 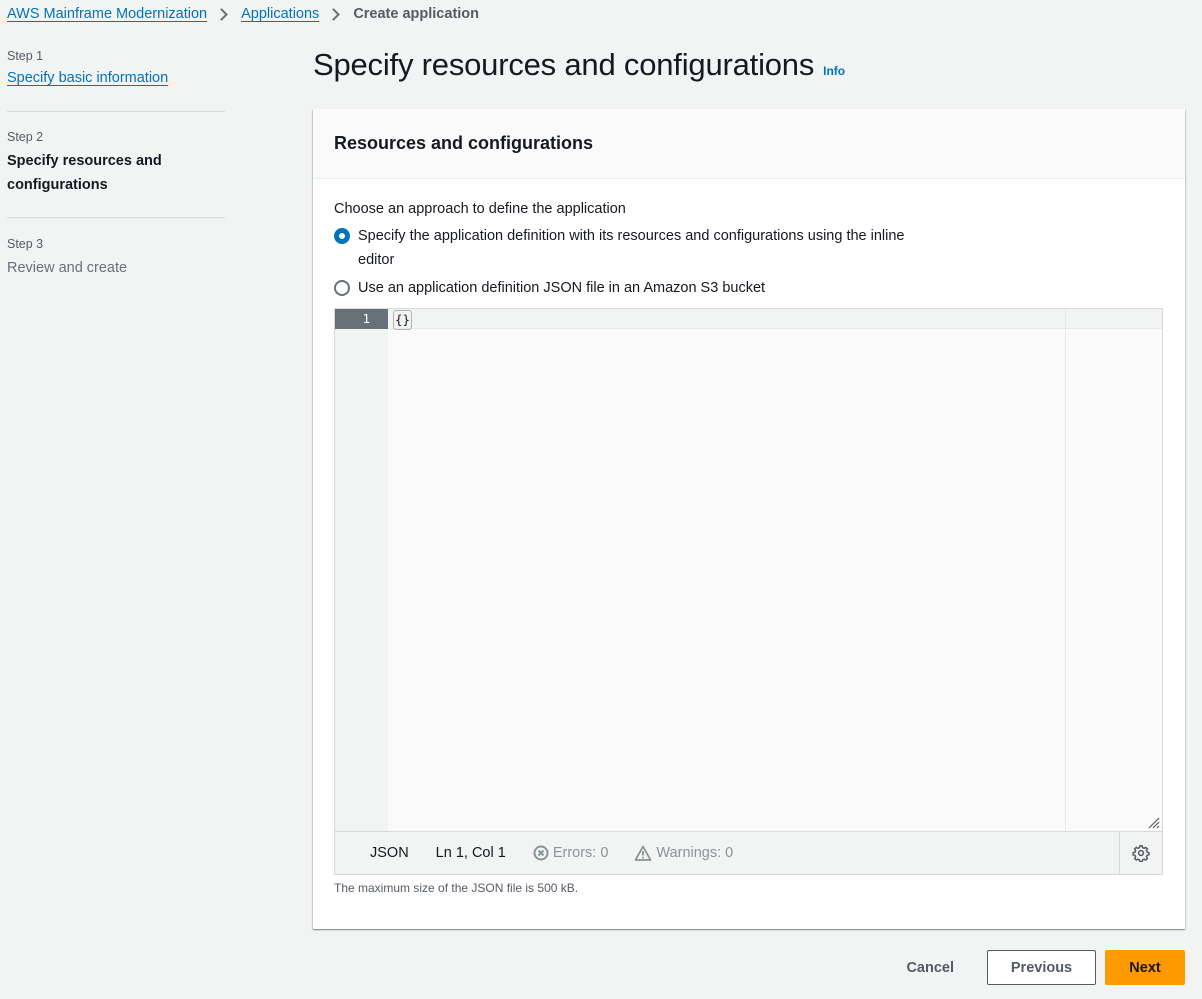 What do you see at coordinates (342, 288) in the screenshot?
I see `radio-button` at bounding box center [342, 288].